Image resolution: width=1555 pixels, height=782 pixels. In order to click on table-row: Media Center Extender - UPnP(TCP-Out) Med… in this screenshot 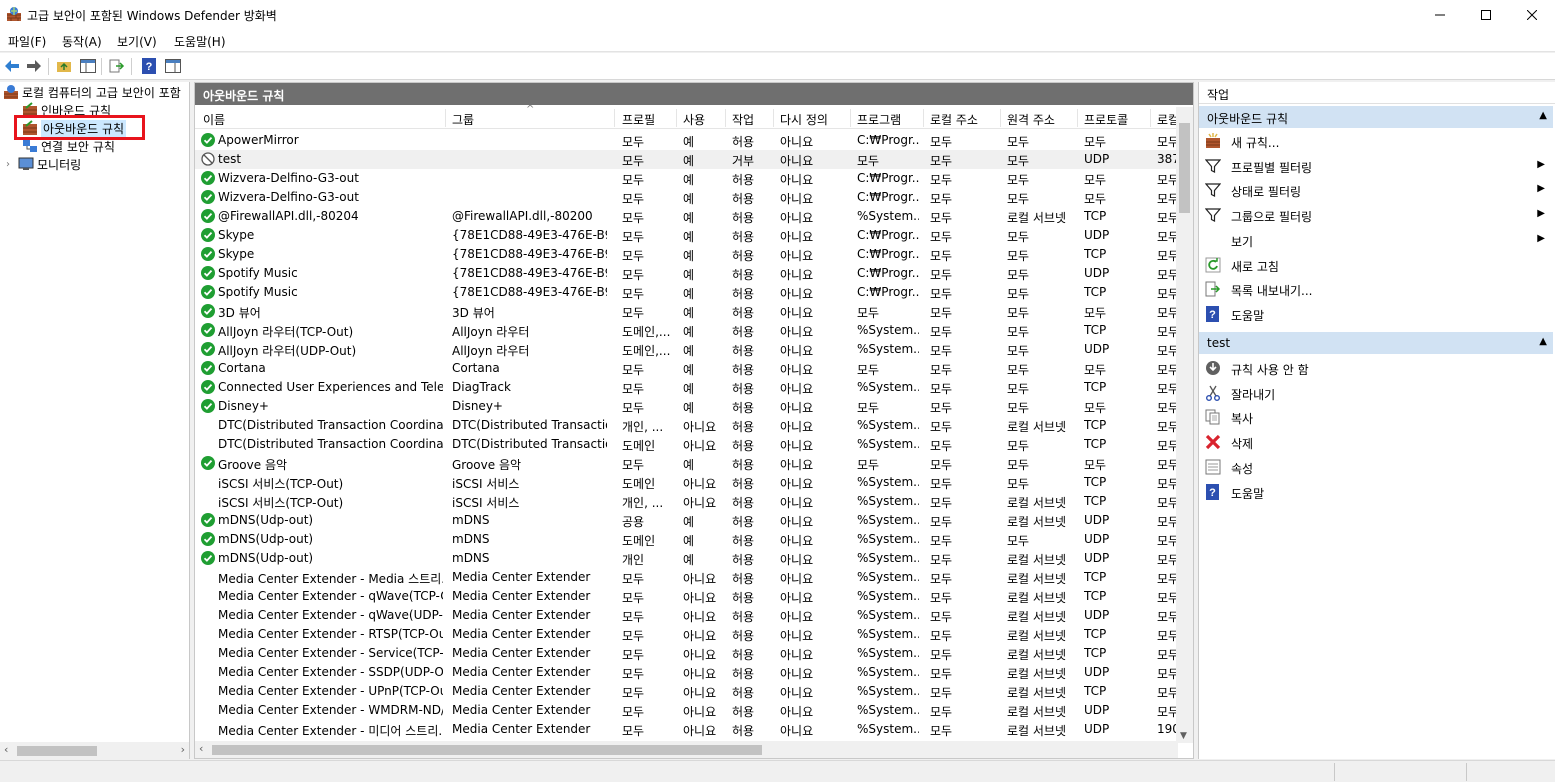, I will do `click(687, 691)`.